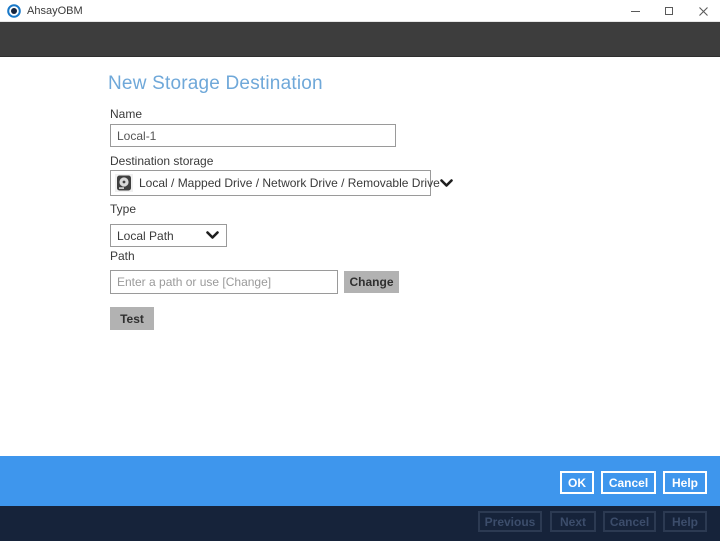 The image size is (720, 542). I want to click on app-header-band, so click(360, 39).